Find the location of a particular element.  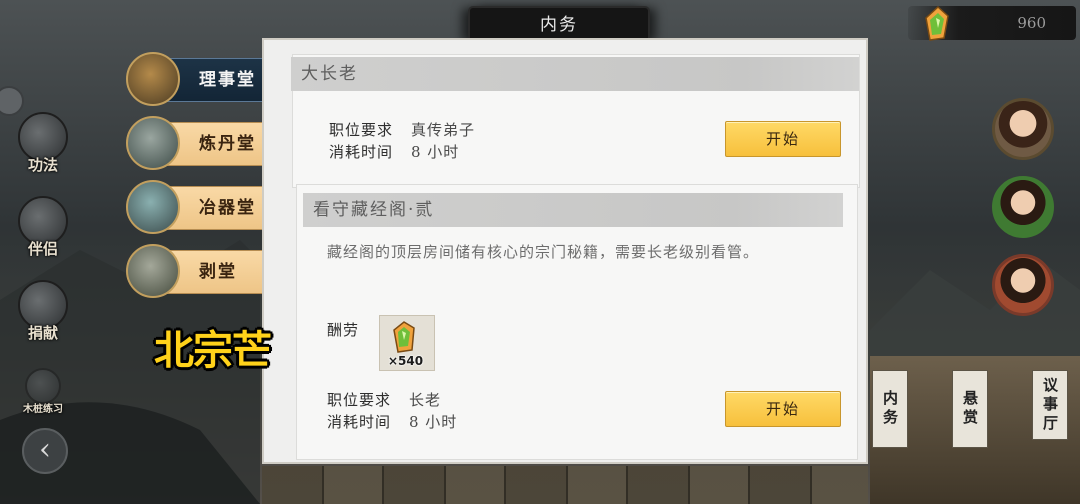

spirit-stone-icon is located at coordinates (938, 26).